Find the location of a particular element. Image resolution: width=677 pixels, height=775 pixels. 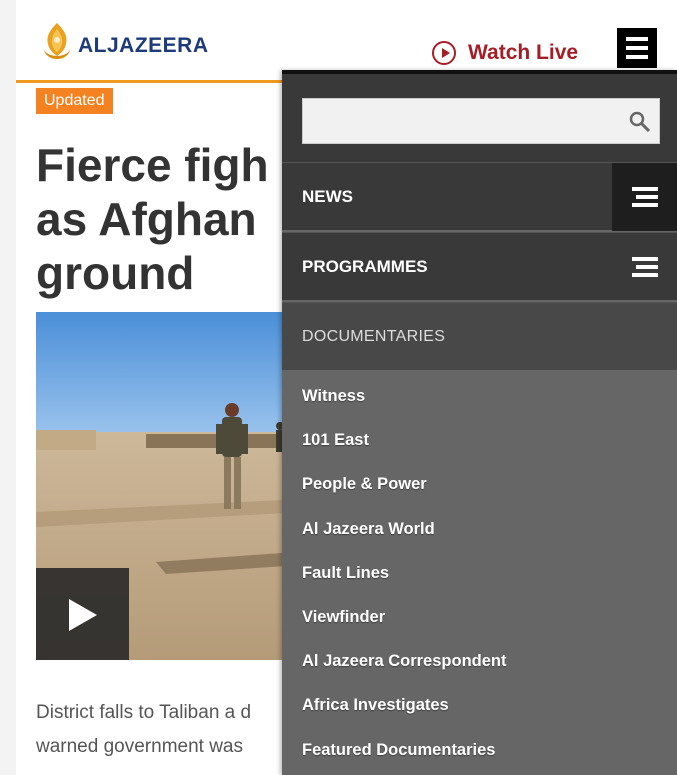

updated-badge: Updated is located at coordinates (74, 101).